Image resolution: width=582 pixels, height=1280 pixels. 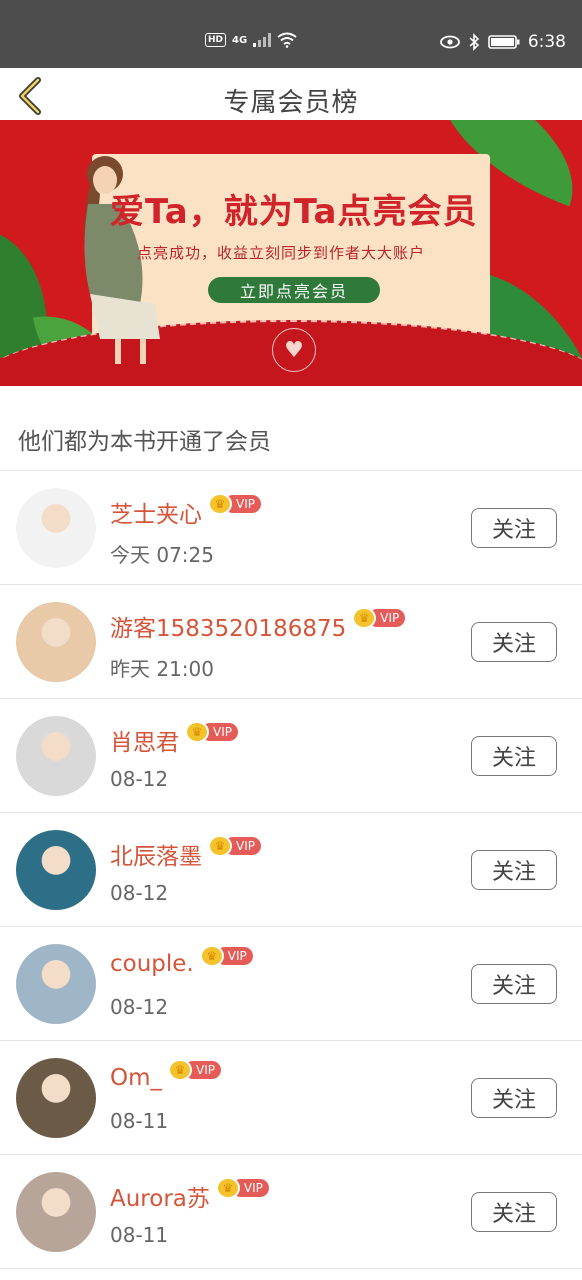 I want to click on name-line: couple. ♛ VIP, so click(x=181, y=961).